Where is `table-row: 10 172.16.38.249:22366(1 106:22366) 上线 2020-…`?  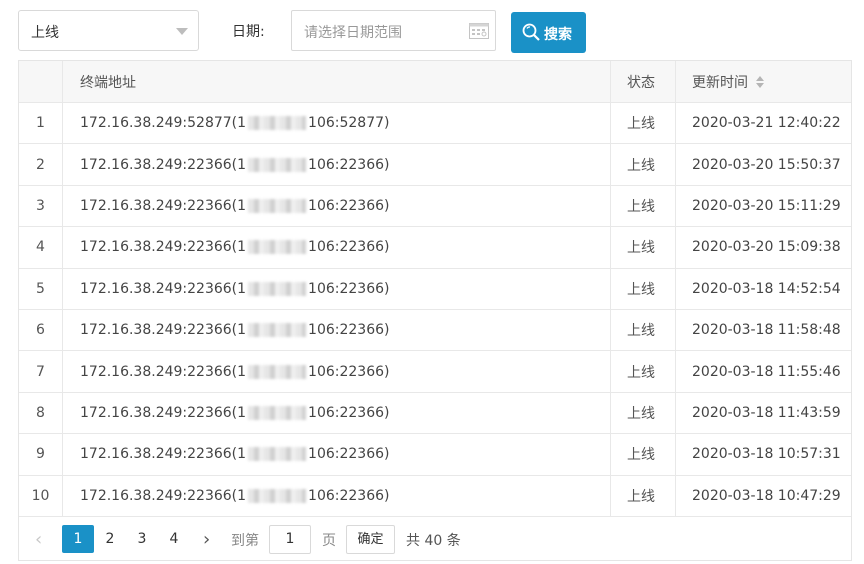 table-row: 10 172.16.38.249:22366(1 106:22366) 上线 2020-… is located at coordinates (435, 496).